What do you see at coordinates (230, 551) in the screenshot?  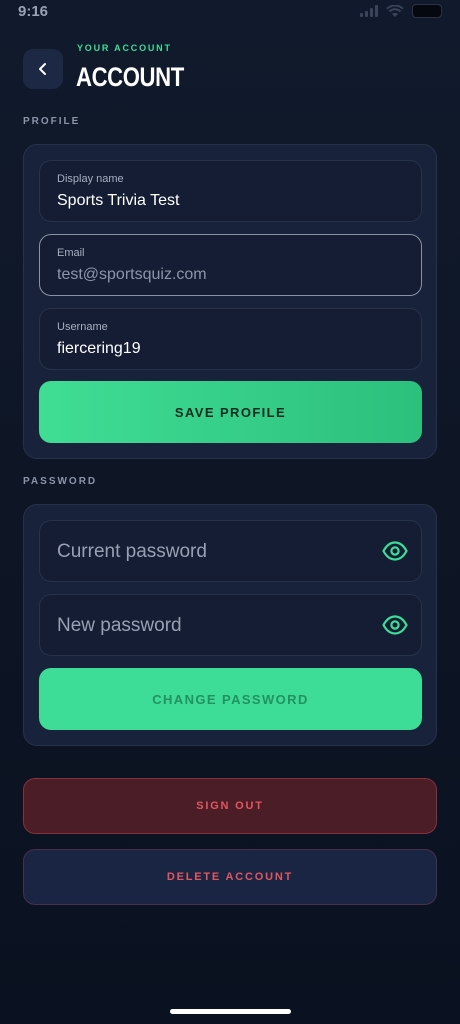 I see `current-password-field: Current password` at bounding box center [230, 551].